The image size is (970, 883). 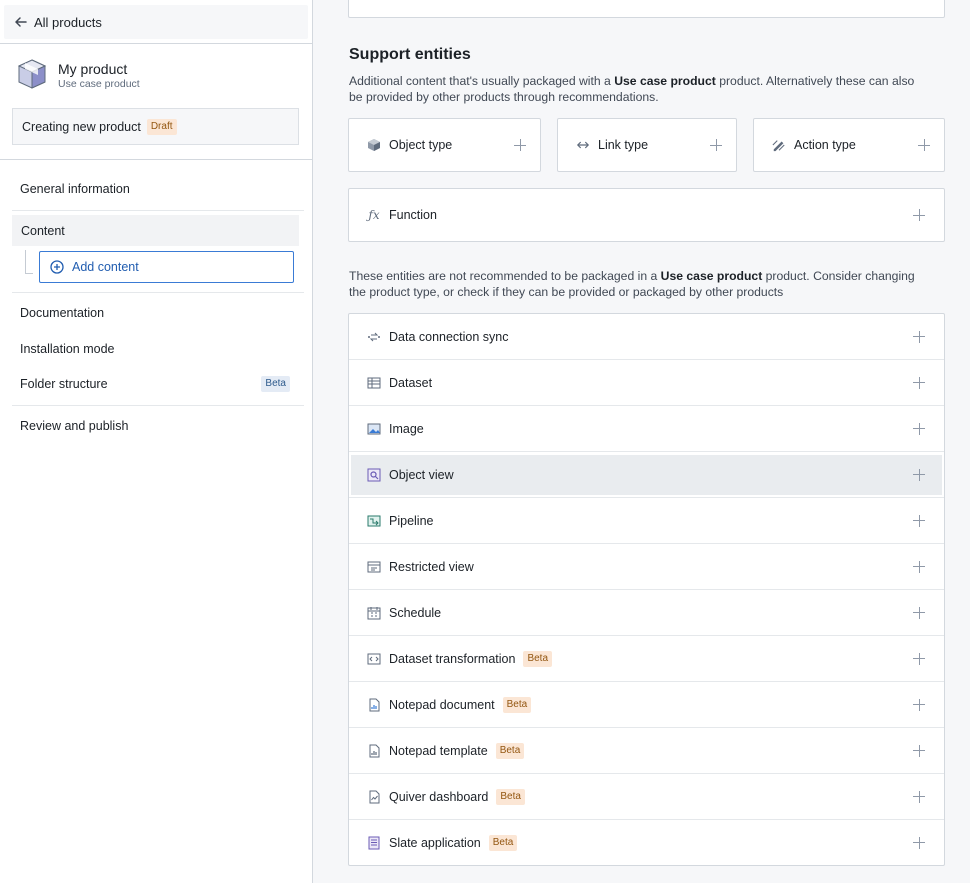 I want to click on entity-label: Quiver dashboard, so click(x=439, y=796).